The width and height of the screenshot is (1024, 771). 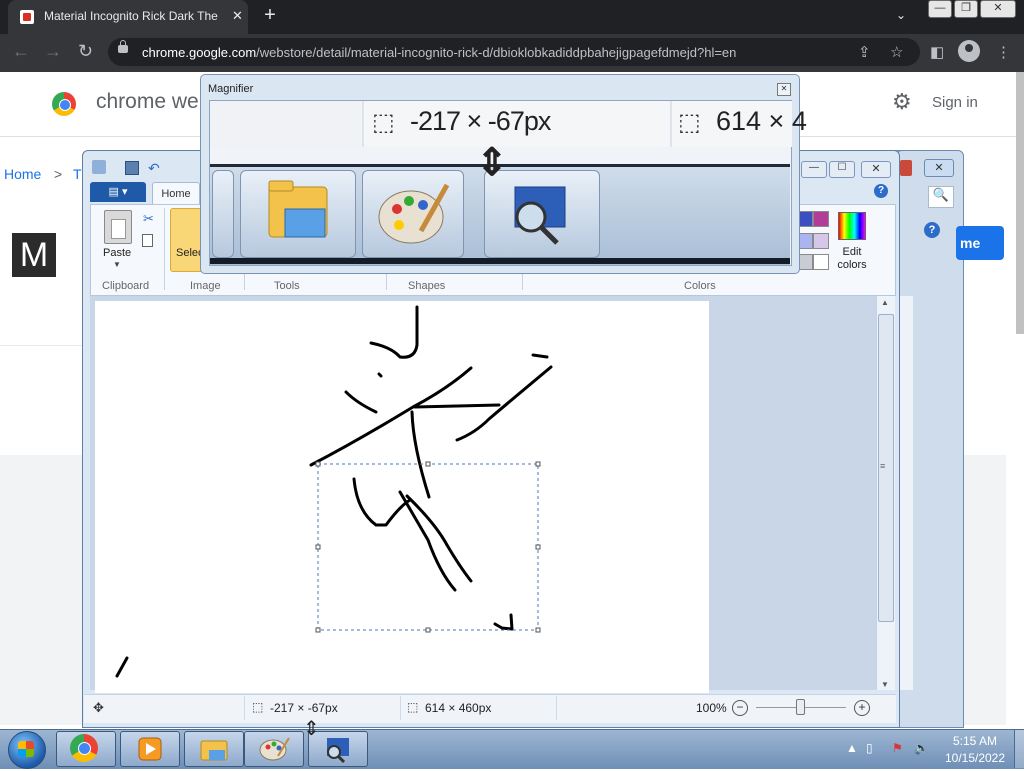 I want to click on tab-close-icon: ✕, so click(x=237, y=16).